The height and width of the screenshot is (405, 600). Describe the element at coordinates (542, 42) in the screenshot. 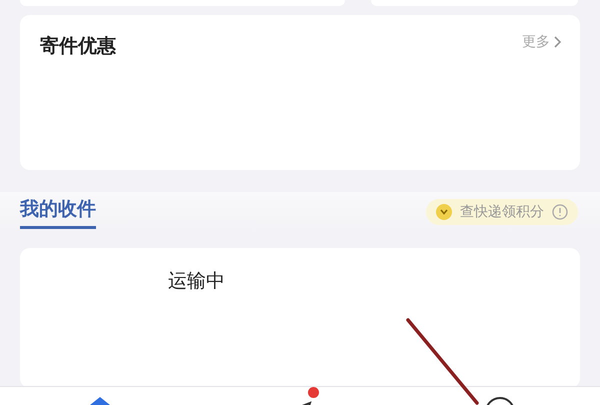

I see `more-link: 更多` at that location.